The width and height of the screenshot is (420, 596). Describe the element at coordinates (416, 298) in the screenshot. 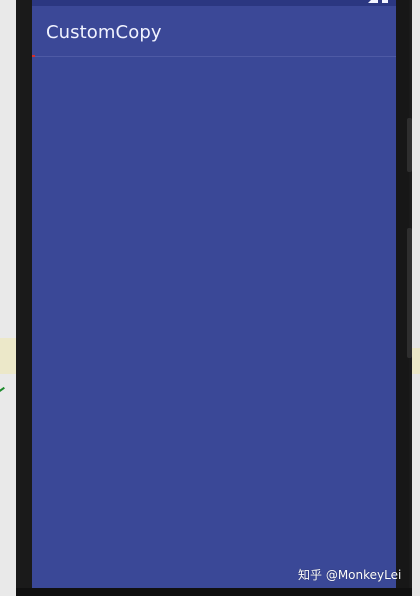

I see `ide-right-strip` at that location.